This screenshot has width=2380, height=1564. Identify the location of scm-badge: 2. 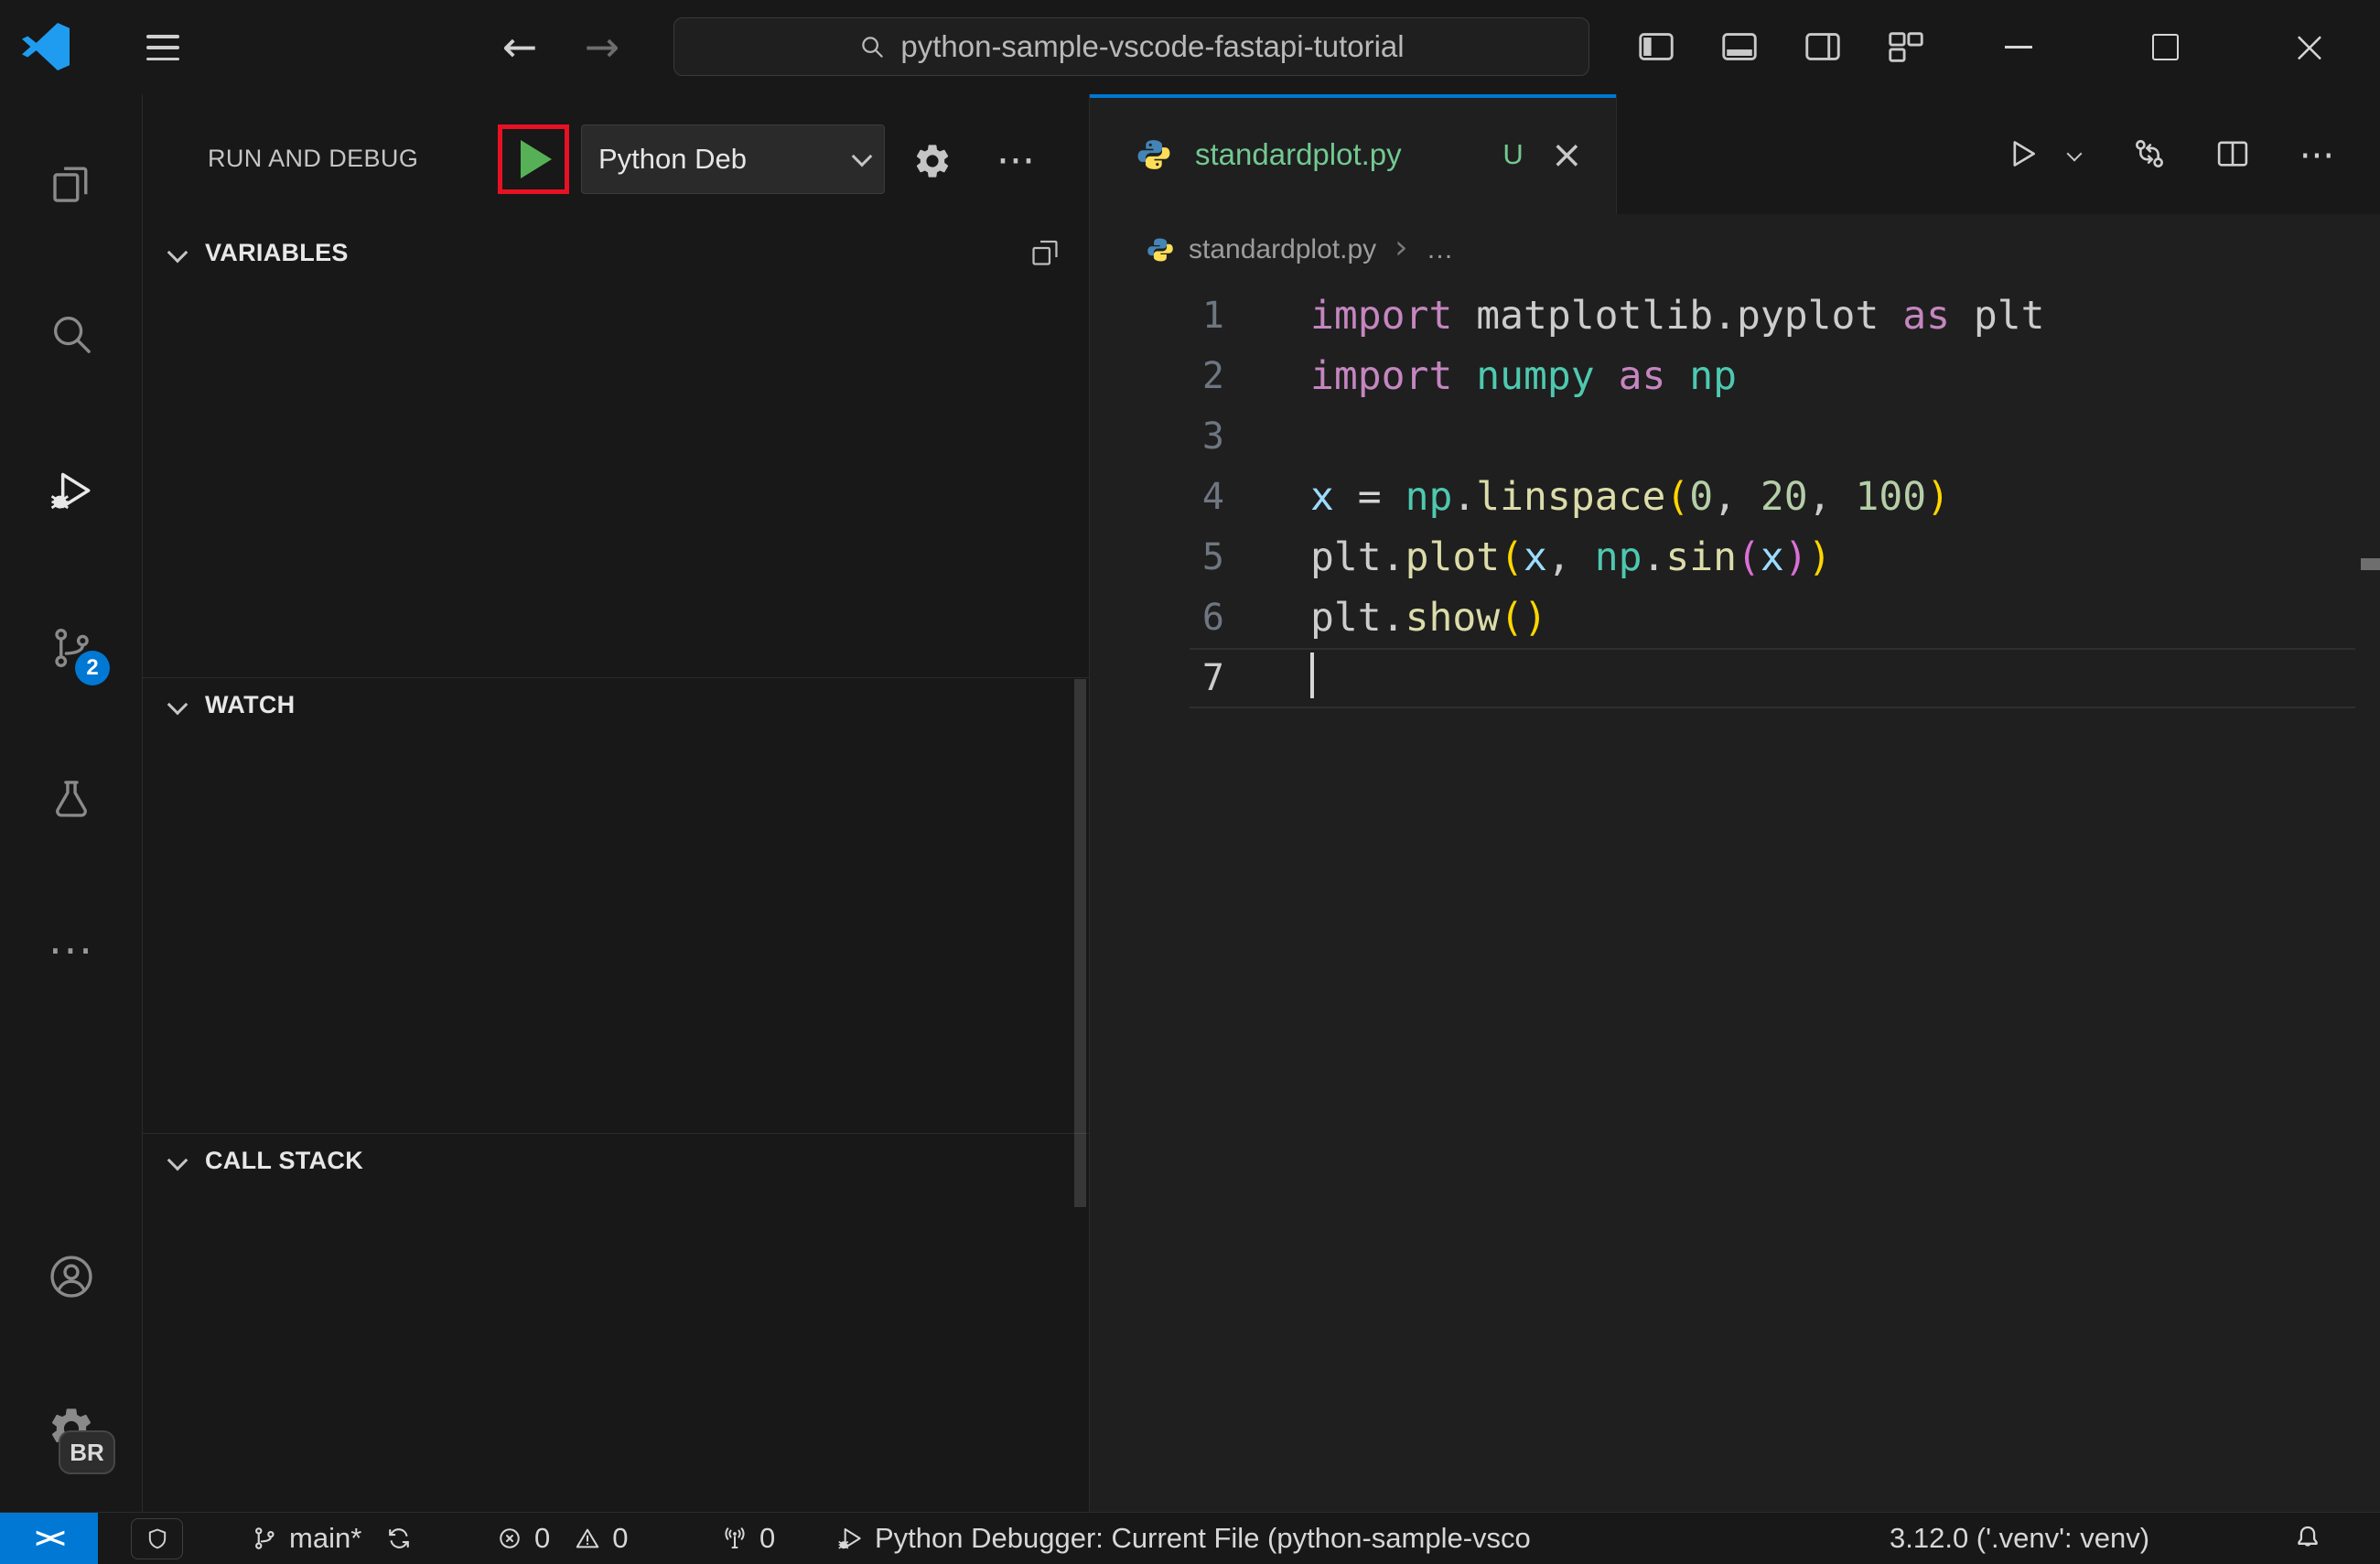
(92, 668).